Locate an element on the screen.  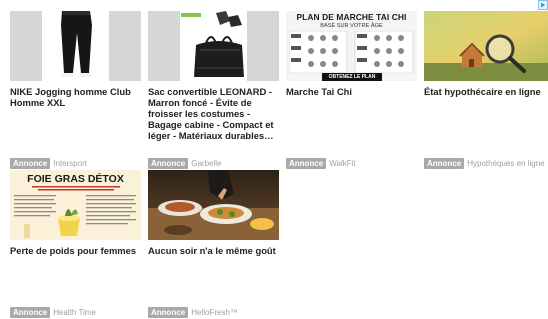
detox-article-image: FOIE GRAS DÉTOX is located at coordinates (75, 205).